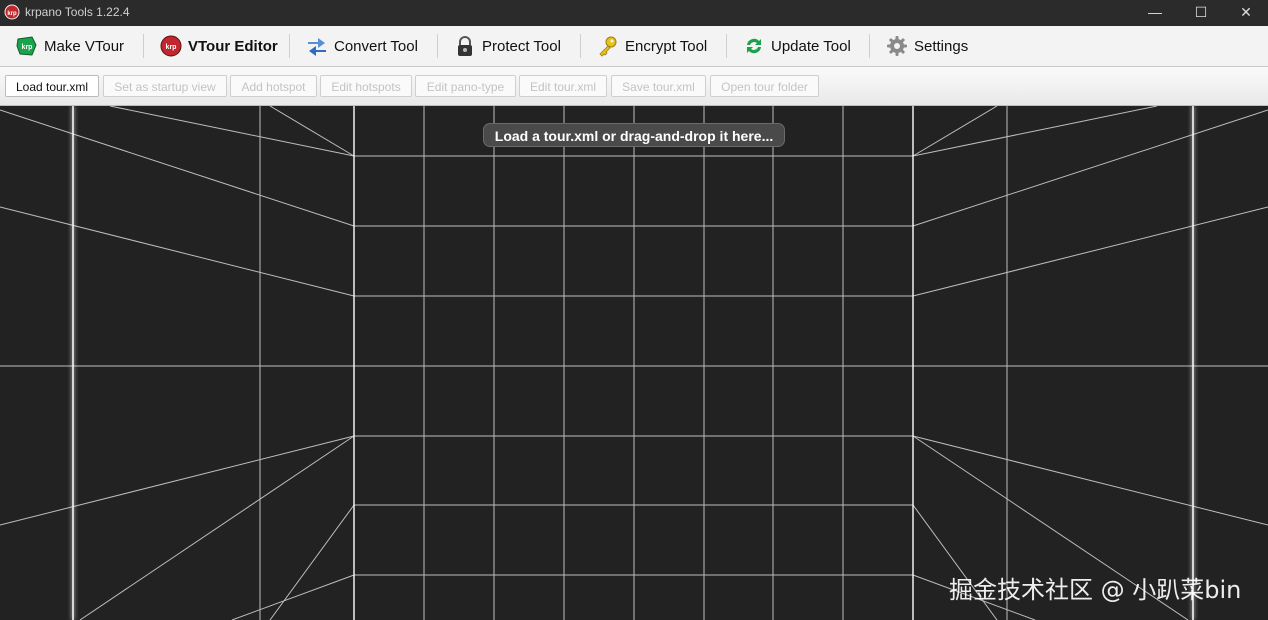 The width and height of the screenshot is (1268, 620). I want to click on maximize-button: ☐, so click(1201, 13).